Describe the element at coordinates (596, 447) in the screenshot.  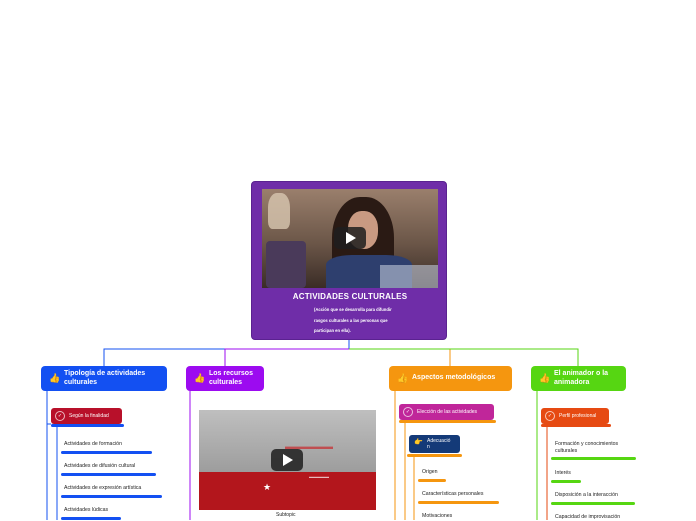
I see `leaf-item: Formación y conocimientos culturales` at that location.